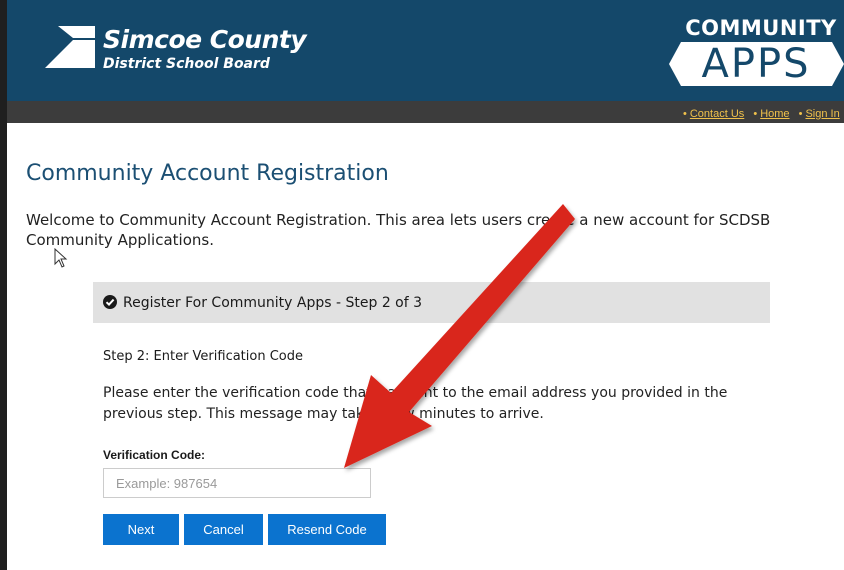  Describe the element at coordinates (205, 39) in the screenshot. I see `org-name-title: Simcoe County` at that location.